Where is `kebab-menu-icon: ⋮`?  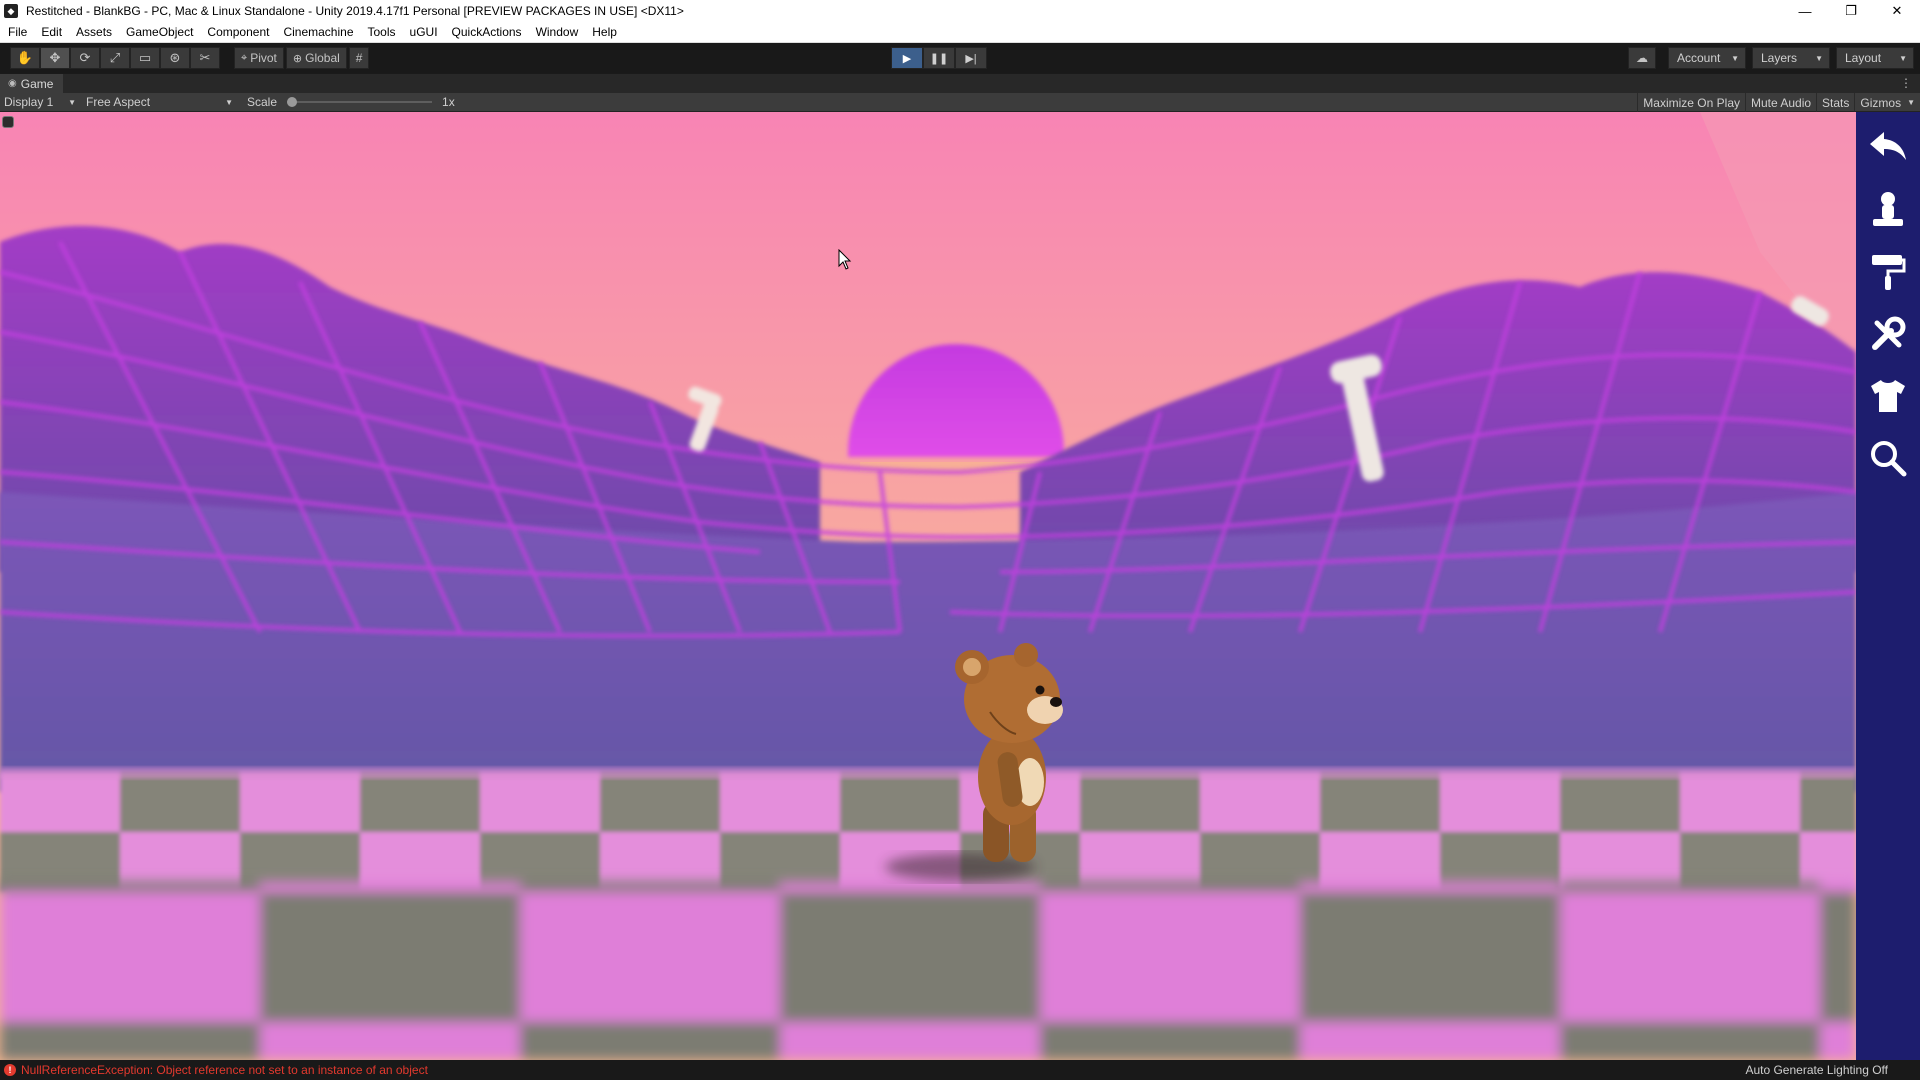 kebab-menu-icon: ⋮ is located at coordinates (1906, 83).